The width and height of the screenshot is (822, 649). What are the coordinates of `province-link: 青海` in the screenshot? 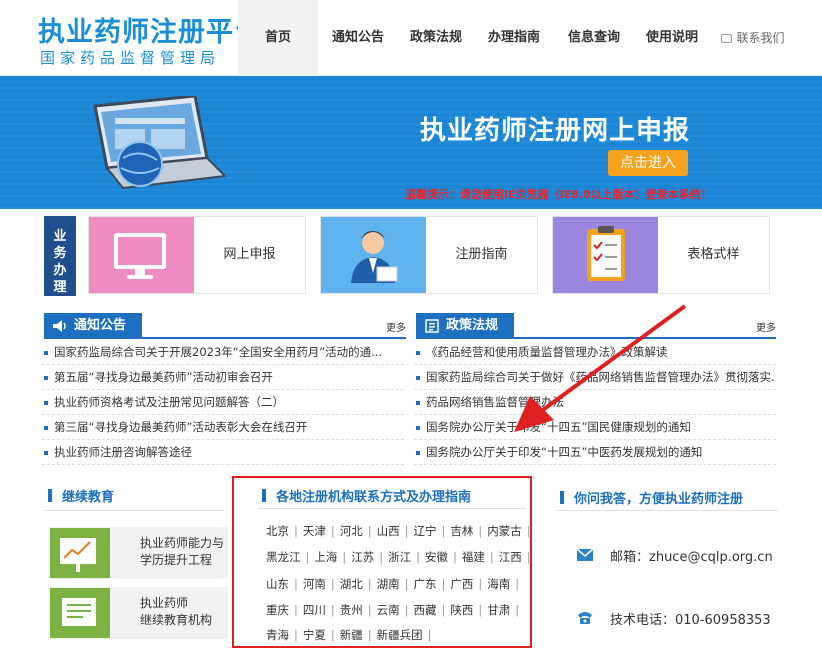 It's located at (277, 635).